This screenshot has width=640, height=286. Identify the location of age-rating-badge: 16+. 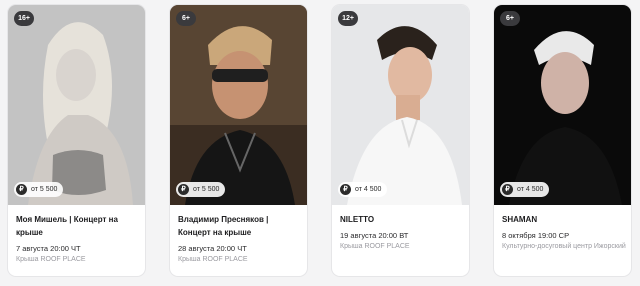
(24, 18).